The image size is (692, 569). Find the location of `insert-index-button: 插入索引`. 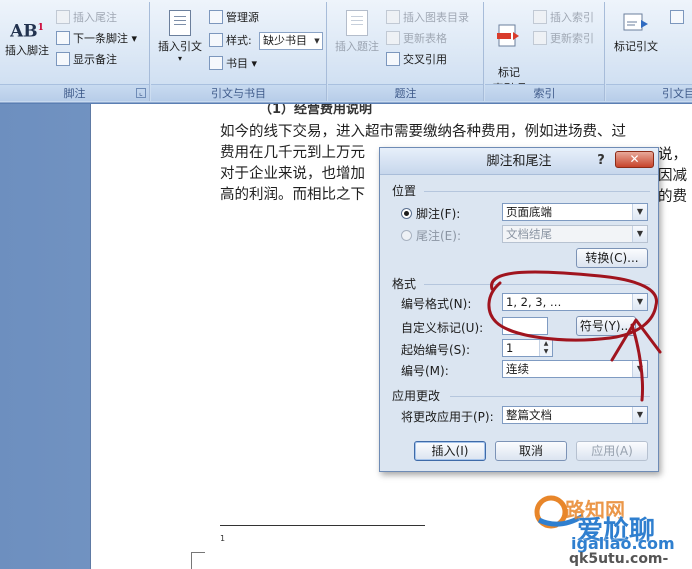

insert-index-button: 插入索引 is located at coordinates (563, 18).